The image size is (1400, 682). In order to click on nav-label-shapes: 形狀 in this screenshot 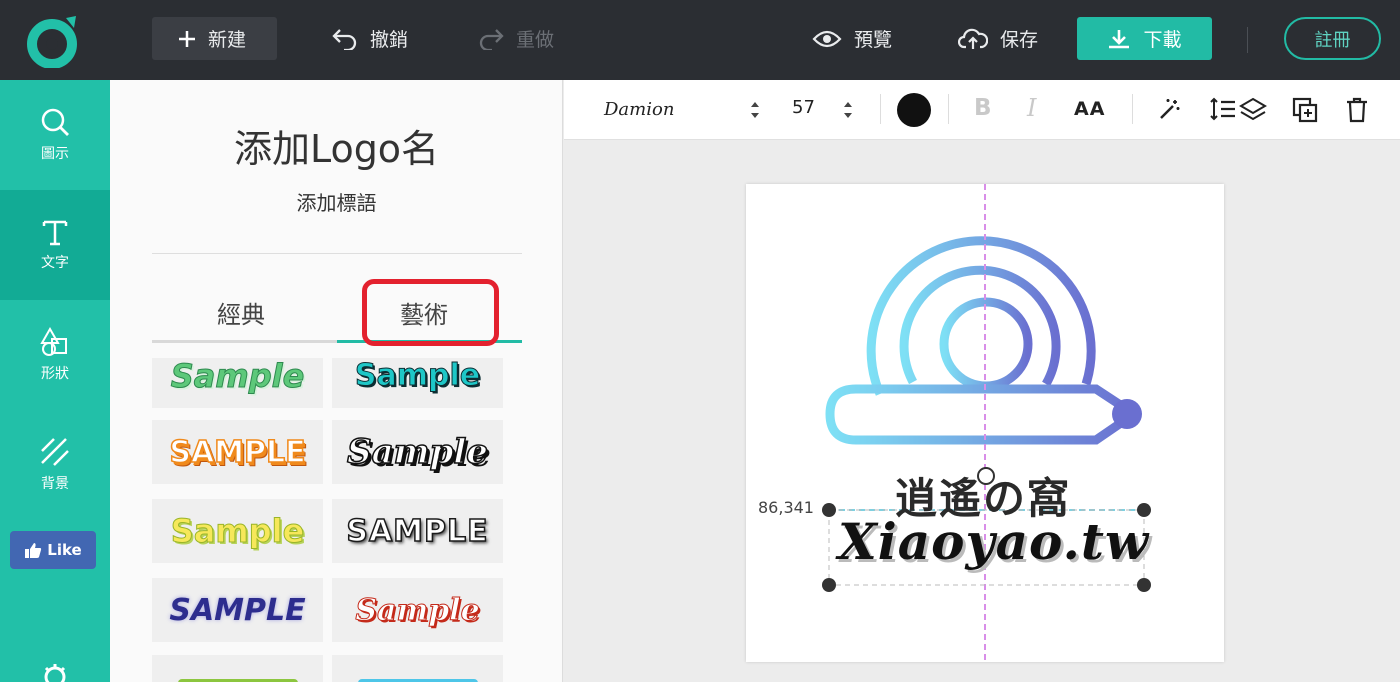, I will do `click(55, 374)`.